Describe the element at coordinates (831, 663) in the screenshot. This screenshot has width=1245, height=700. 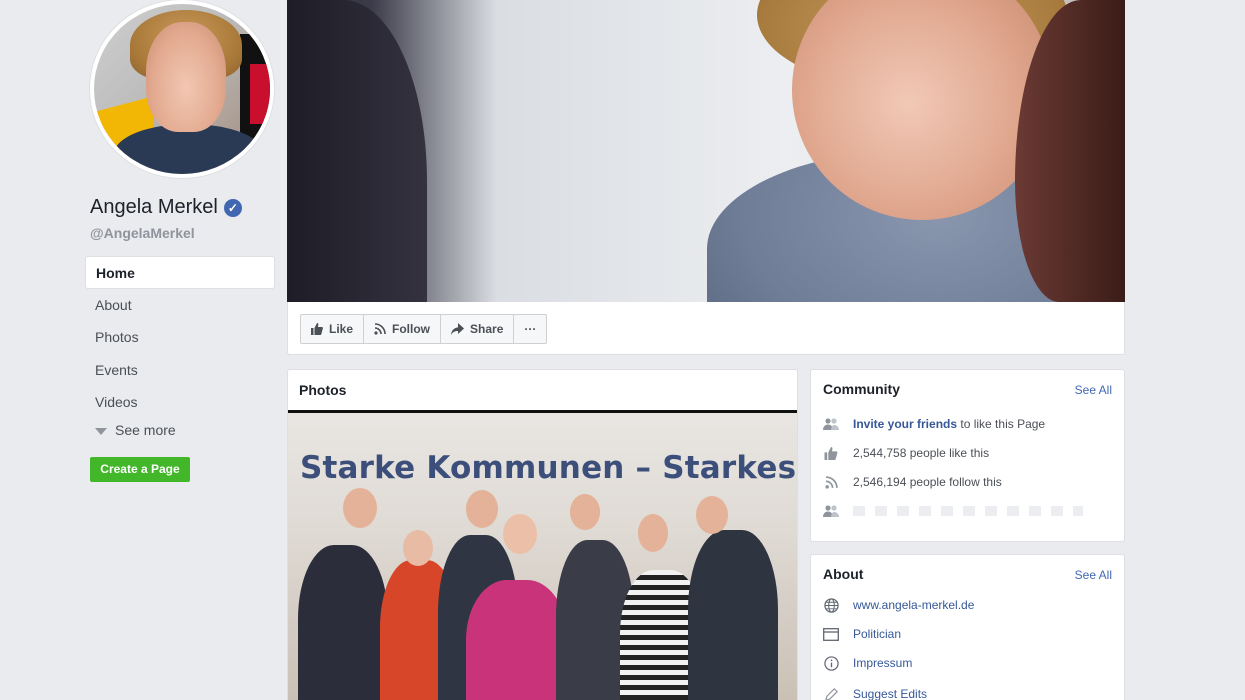
I see `info-icon` at that location.